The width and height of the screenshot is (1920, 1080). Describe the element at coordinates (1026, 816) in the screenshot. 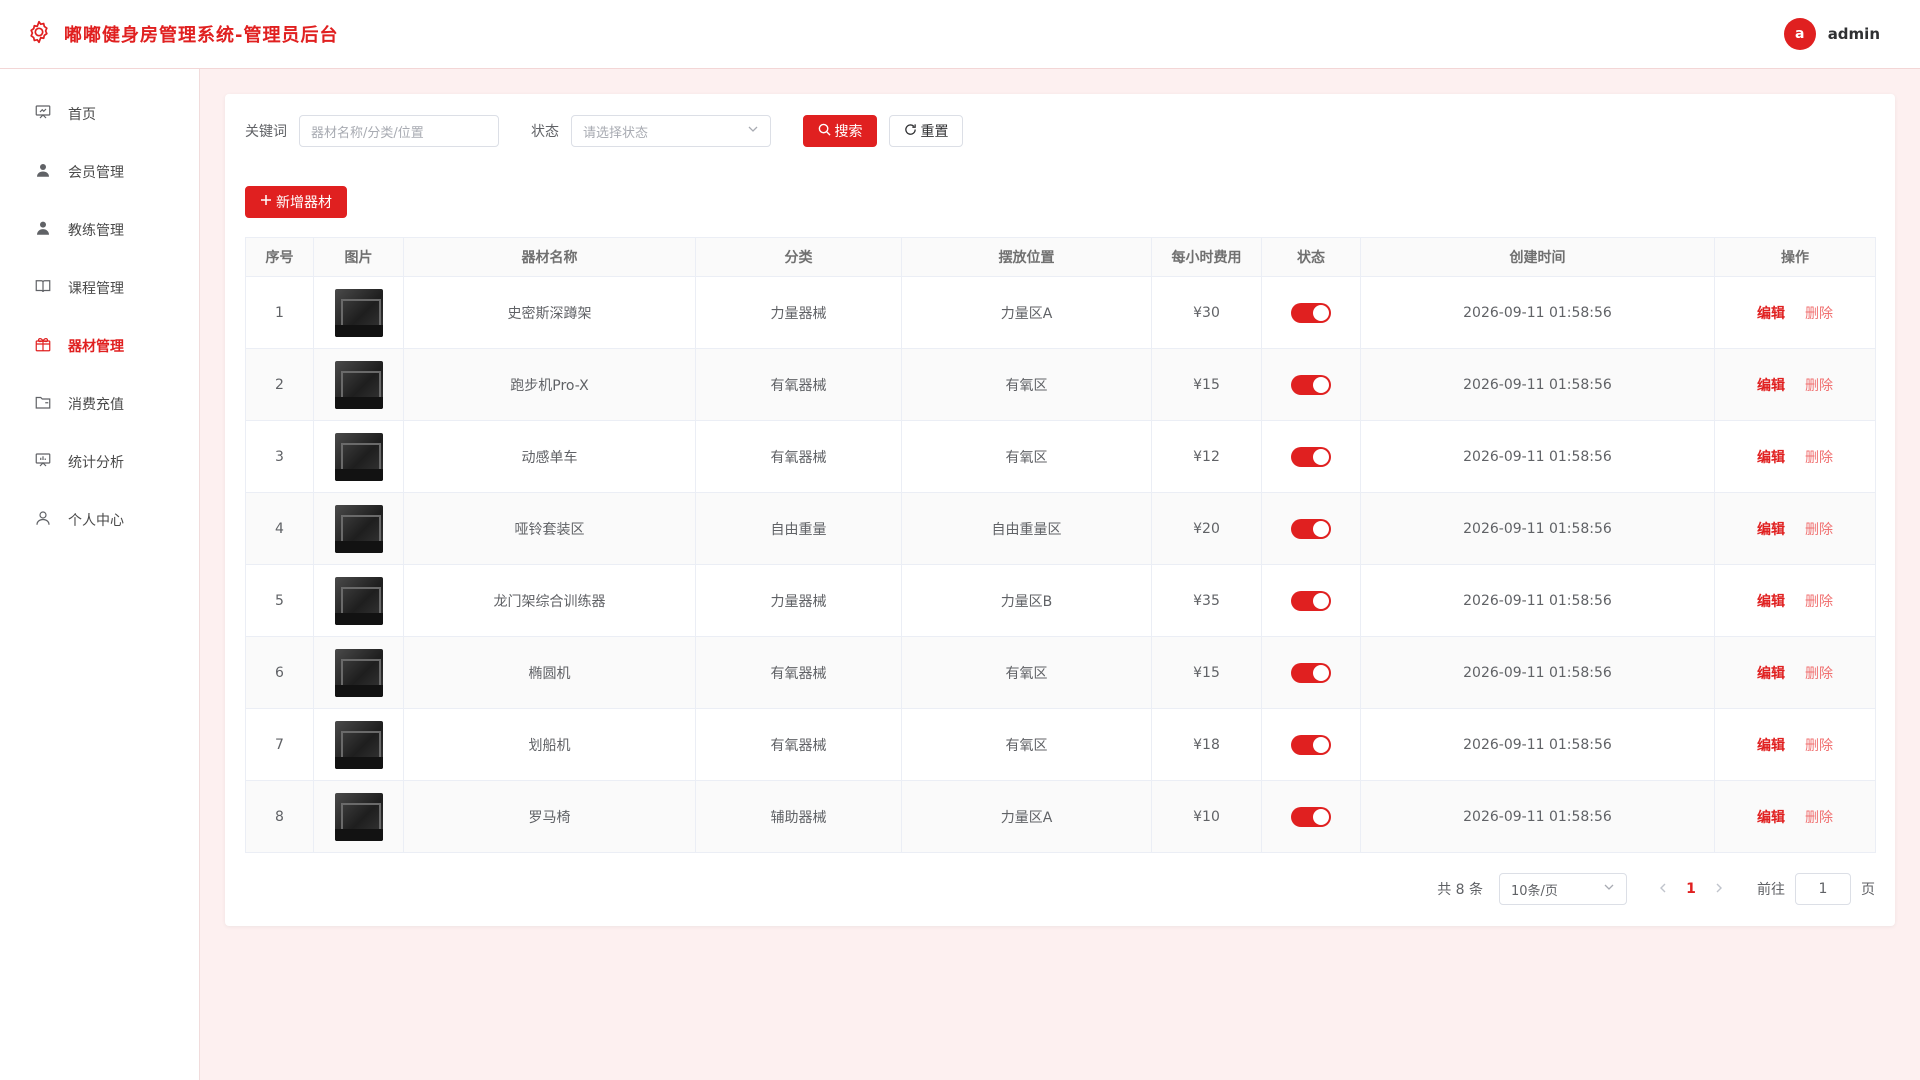

I see `equipment-location: 力量区A` at that location.